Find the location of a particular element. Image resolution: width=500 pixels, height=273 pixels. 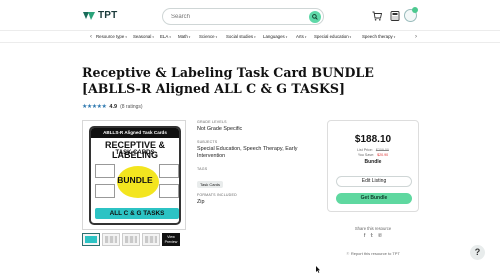

cover-bottom-text: ALL C & G TASKS is located at coordinates (137, 213).